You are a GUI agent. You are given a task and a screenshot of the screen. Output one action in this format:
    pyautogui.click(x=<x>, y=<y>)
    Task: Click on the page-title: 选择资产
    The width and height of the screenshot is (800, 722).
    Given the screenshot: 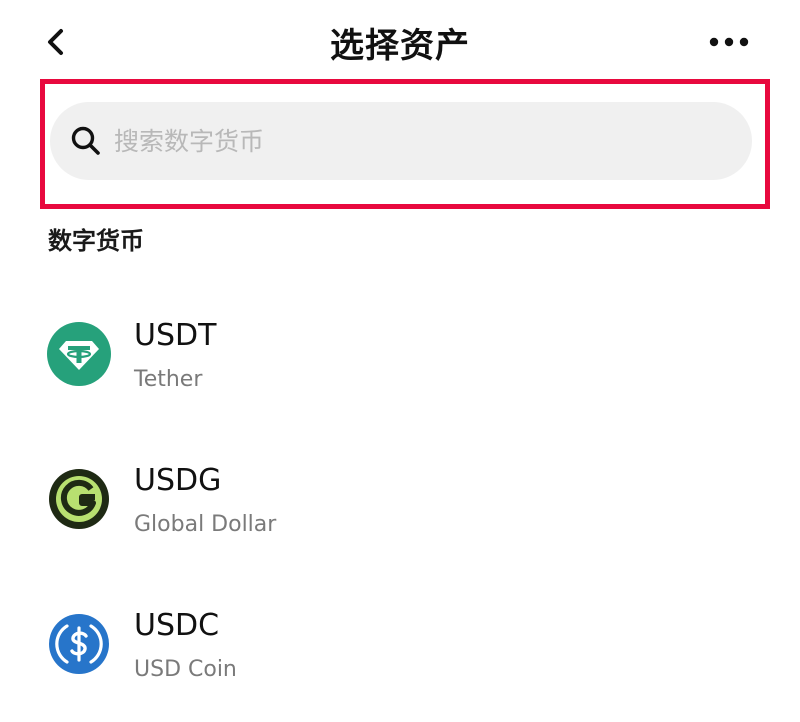 What is the action you would take?
    pyautogui.click(x=400, y=46)
    